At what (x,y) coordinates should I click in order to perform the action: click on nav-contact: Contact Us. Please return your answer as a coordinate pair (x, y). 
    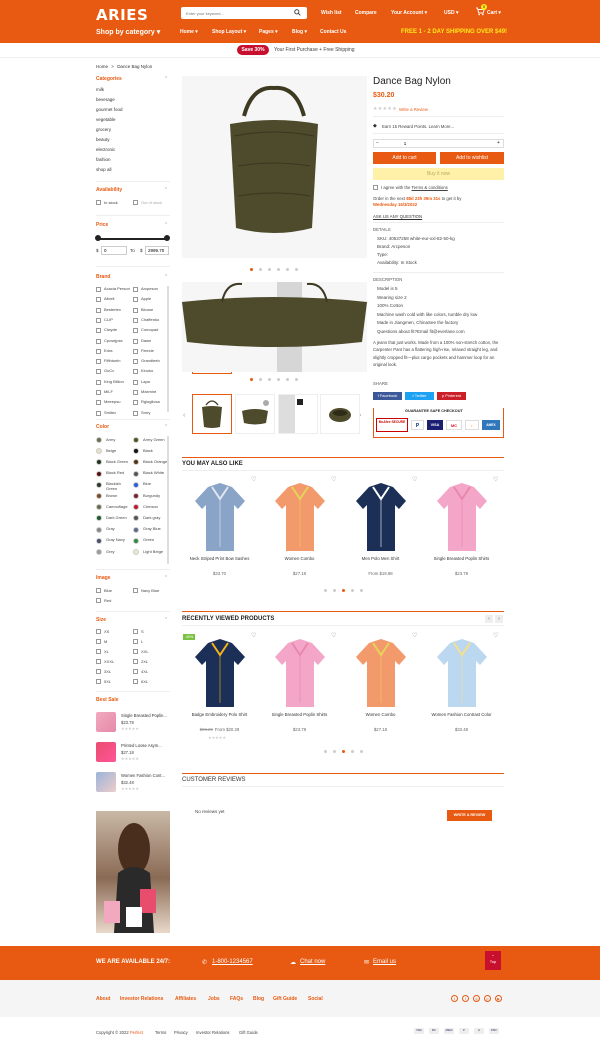
    Looking at the image, I should click on (333, 32).